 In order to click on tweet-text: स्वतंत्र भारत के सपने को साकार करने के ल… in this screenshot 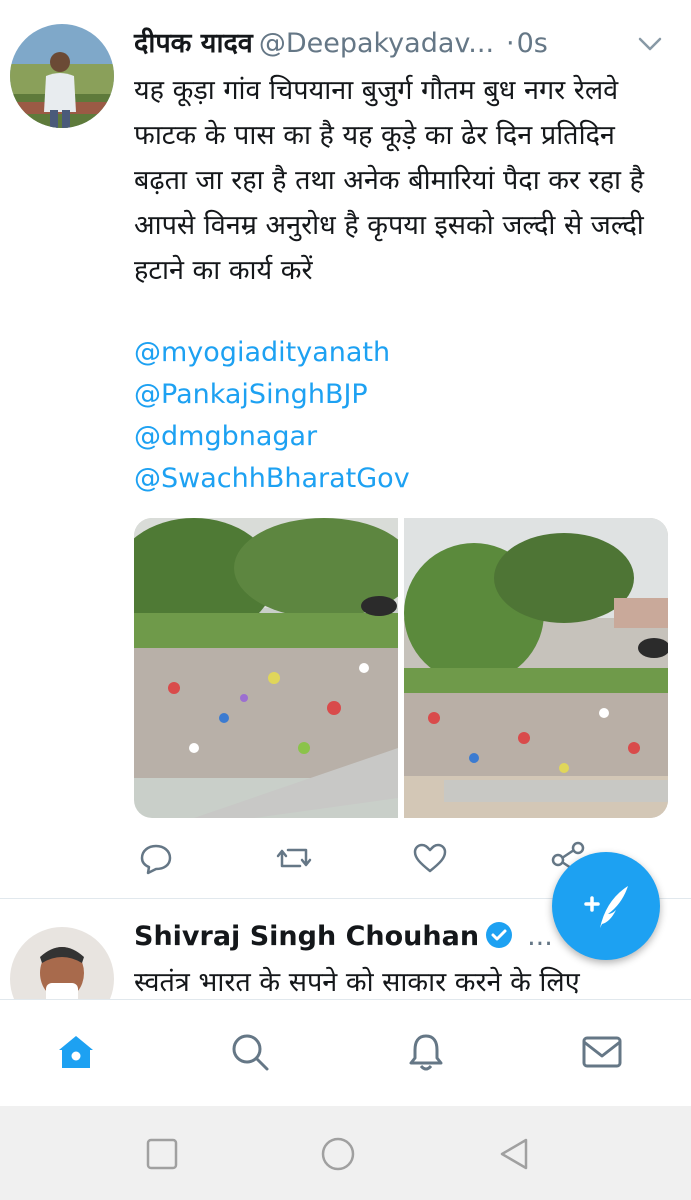, I will do `click(357, 982)`.